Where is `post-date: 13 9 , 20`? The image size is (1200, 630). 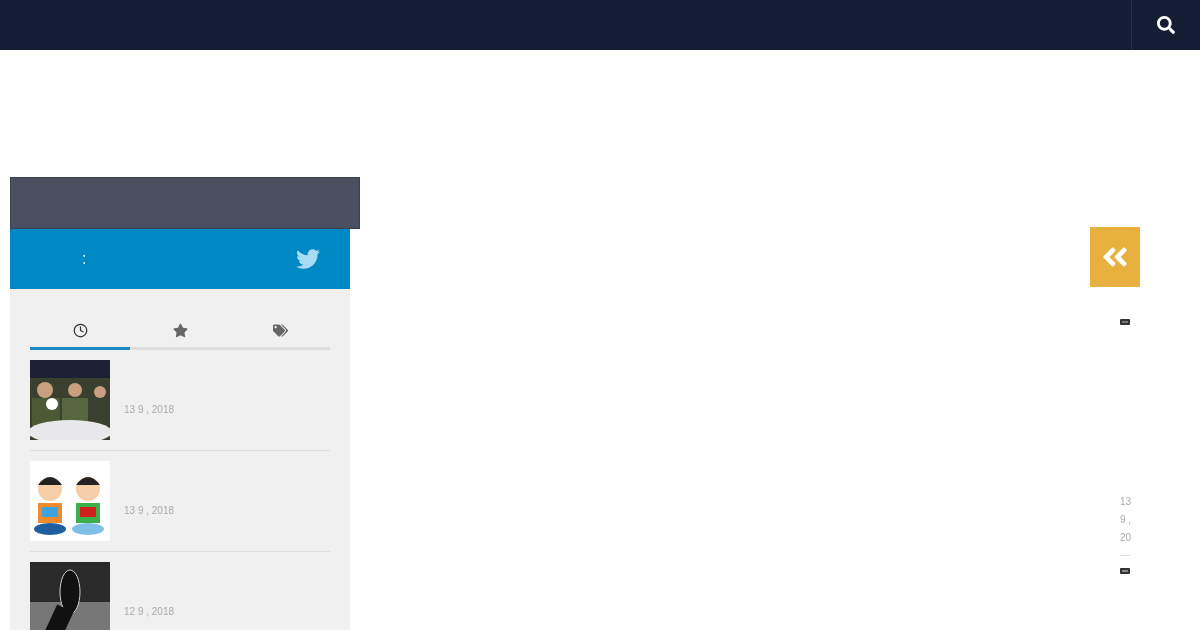
post-date: 13 9 , 20 is located at coordinates (1126, 520).